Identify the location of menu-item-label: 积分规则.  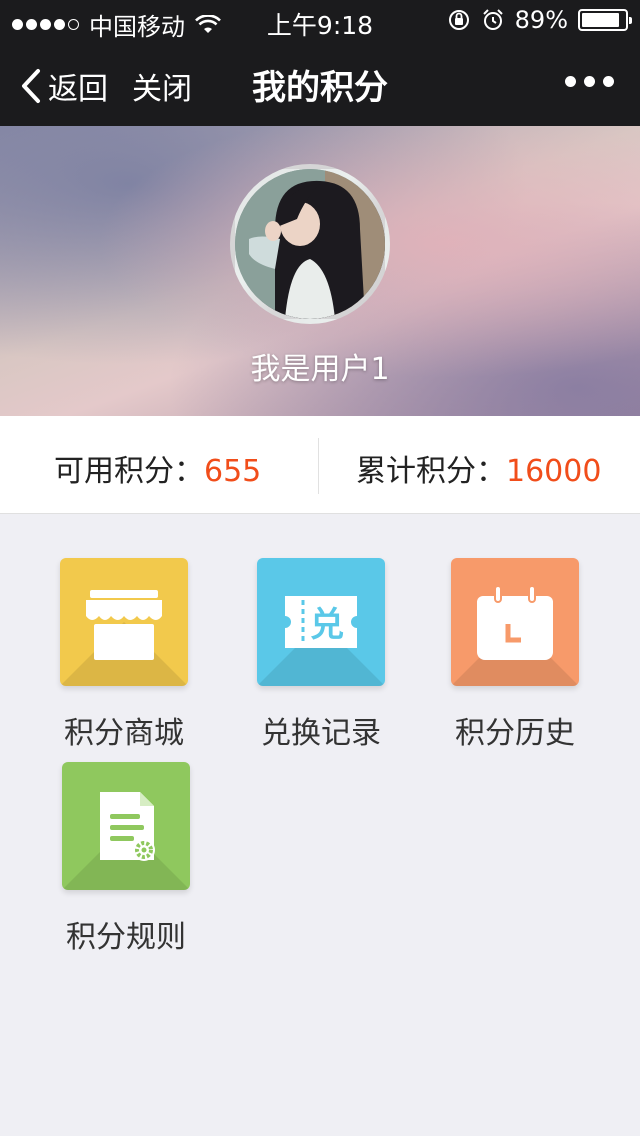
(126, 937).